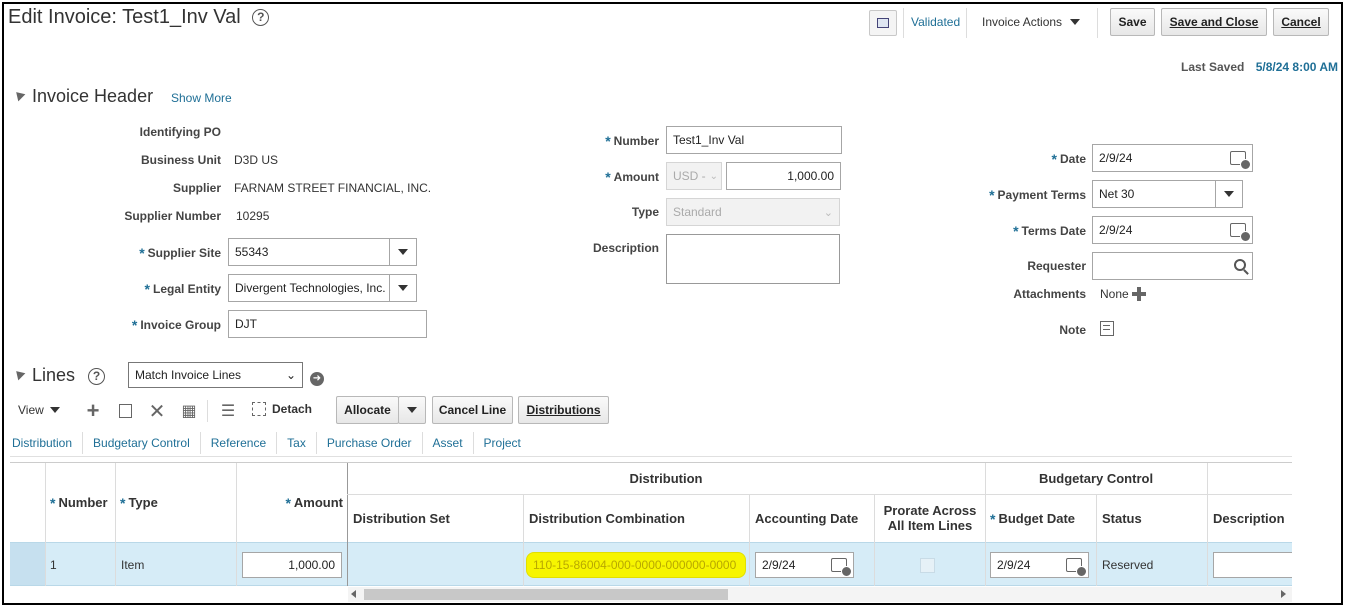  Describe the element at coordinates (632, 141) in the screenshot. I see `number-label: * Number` at that location.